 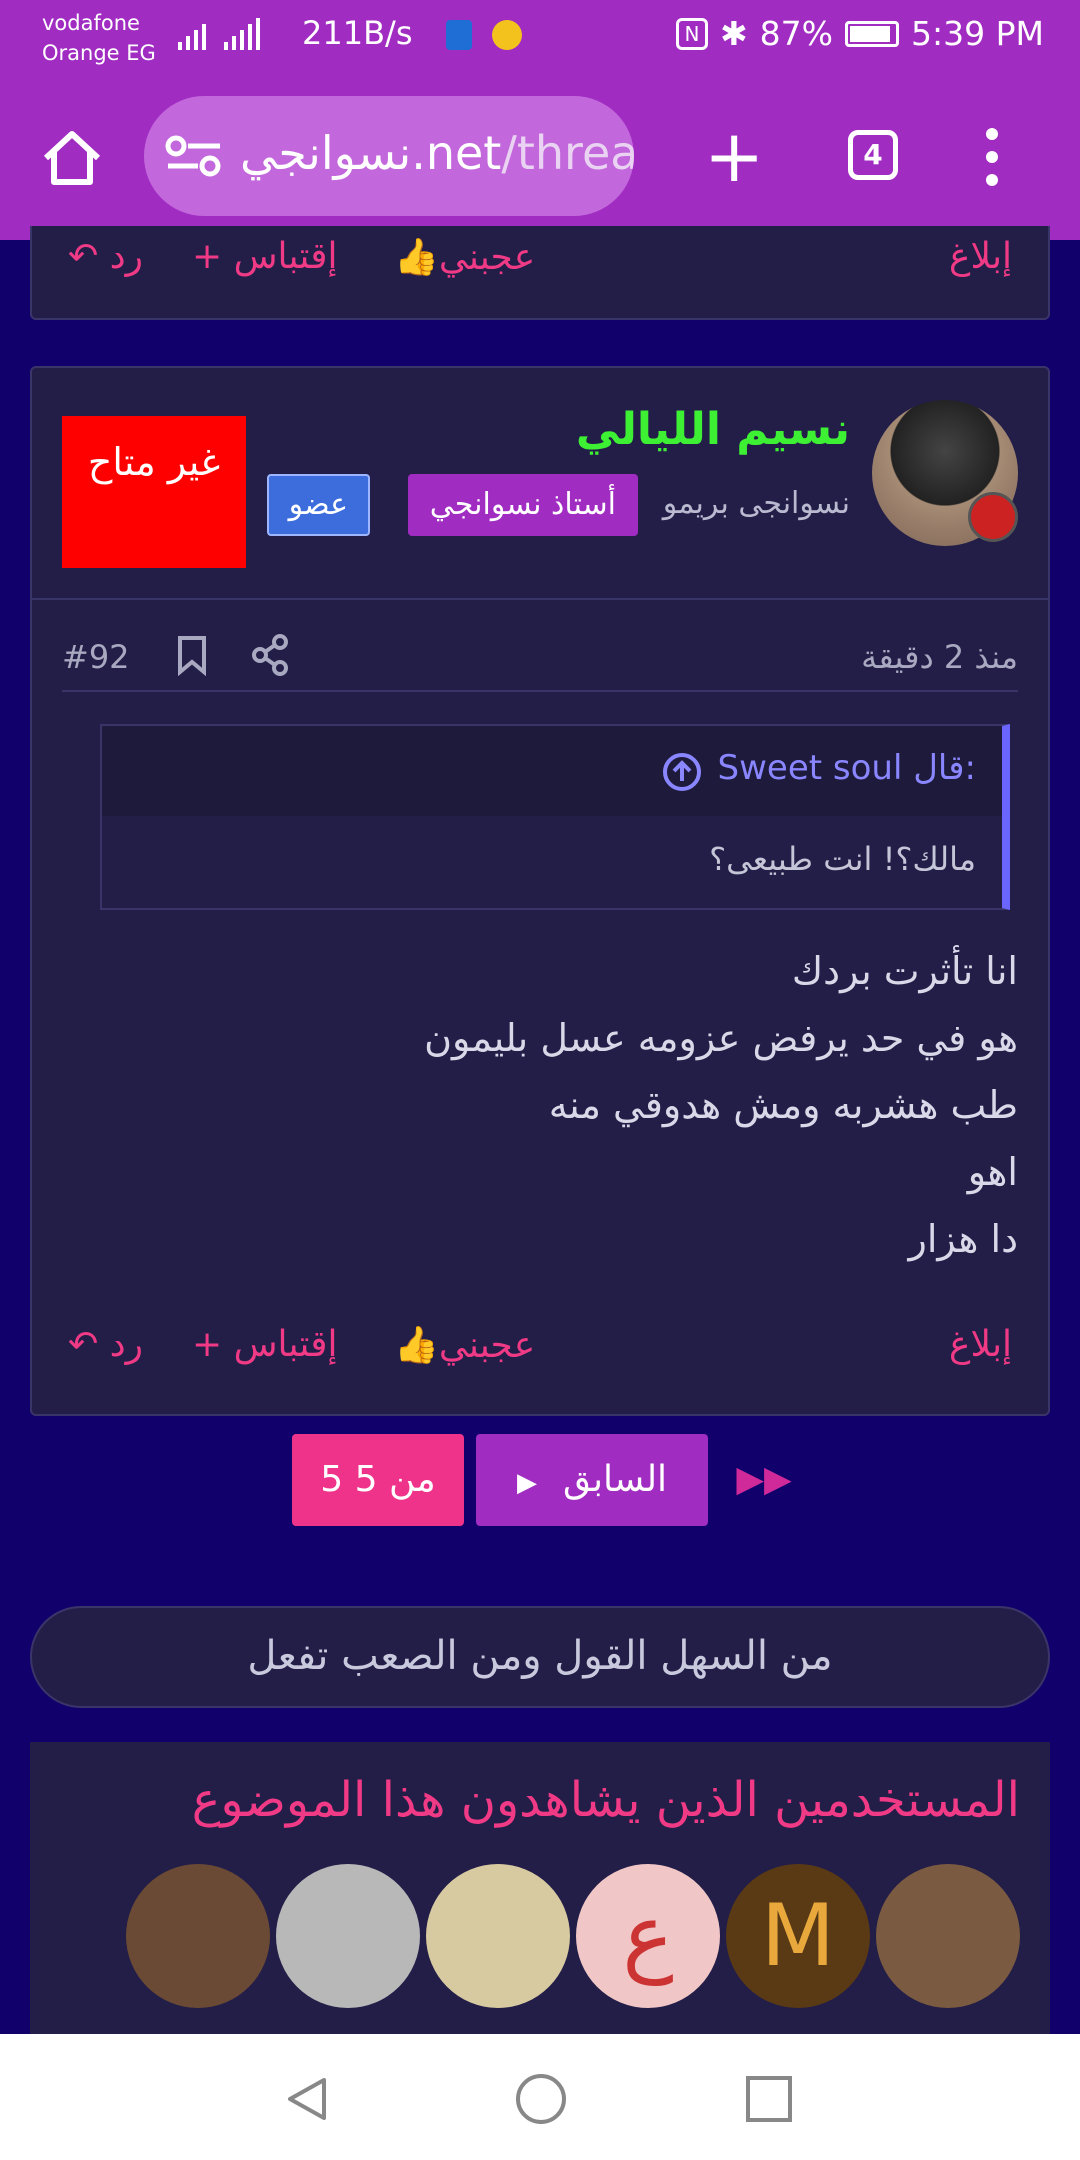 I want to click on system-nav-bar, so click(x=540, y=2097).